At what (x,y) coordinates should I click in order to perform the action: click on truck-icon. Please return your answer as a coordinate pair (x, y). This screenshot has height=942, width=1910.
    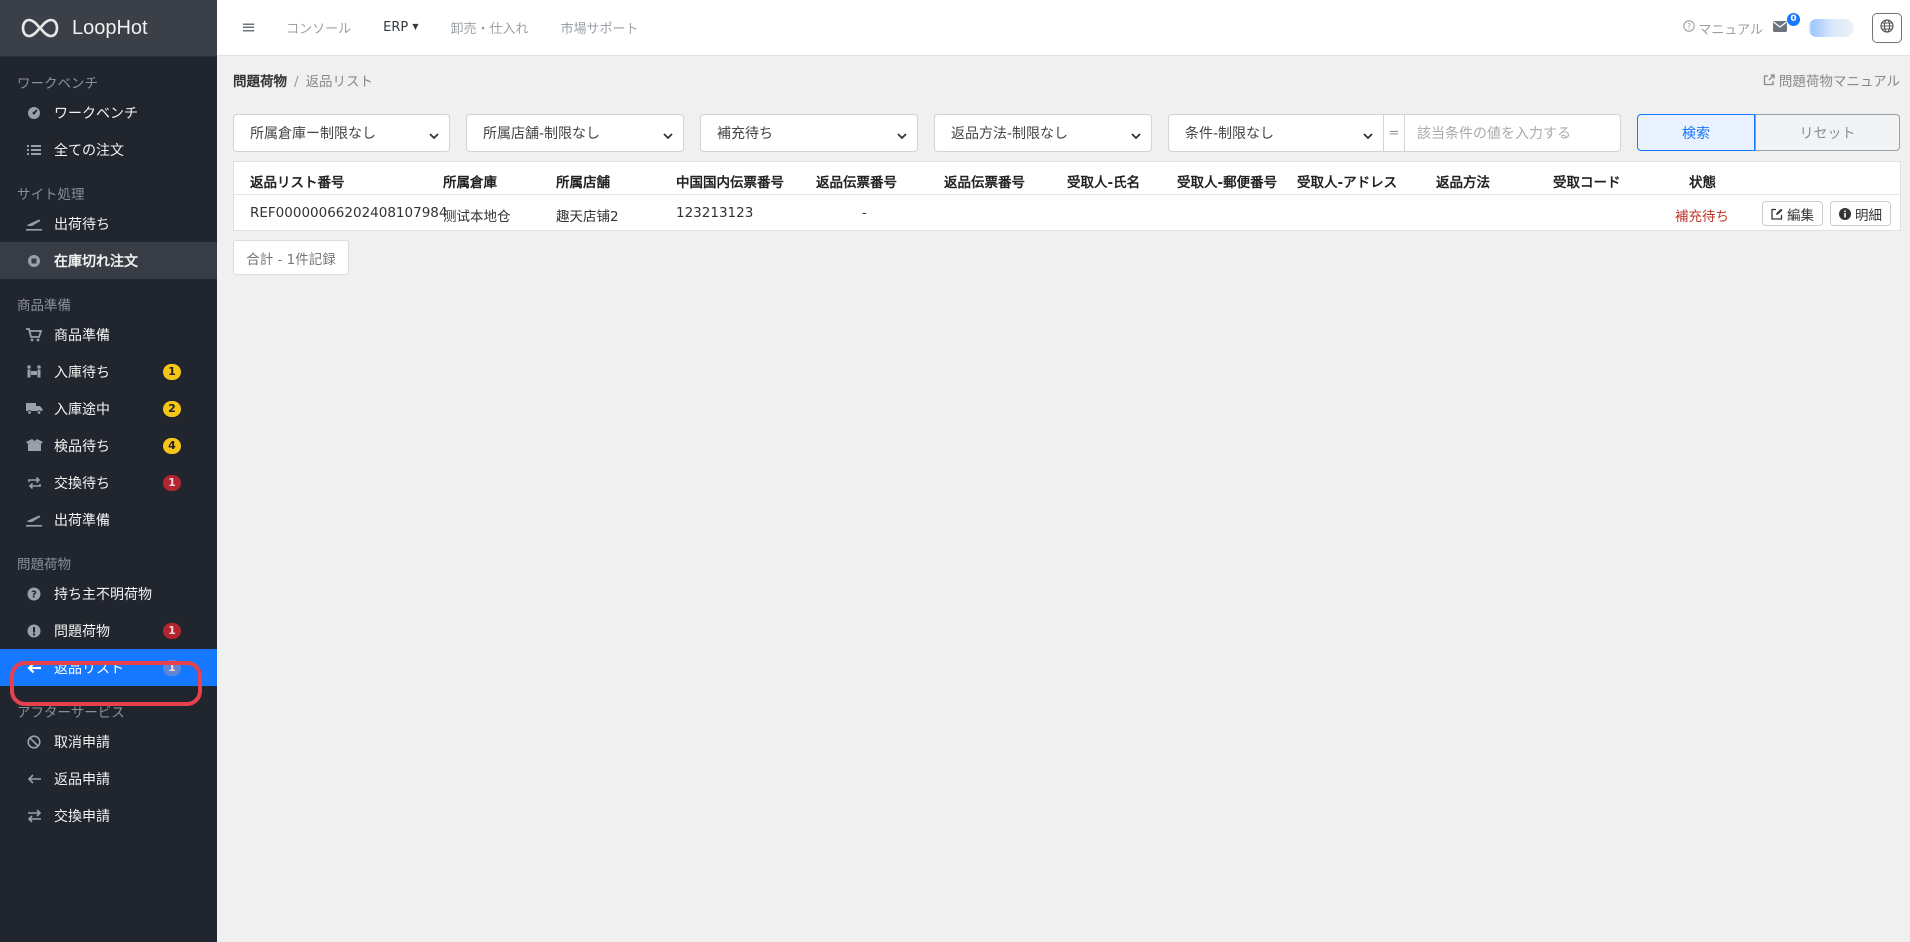
    Looking at the image, I should click on (34, 409).